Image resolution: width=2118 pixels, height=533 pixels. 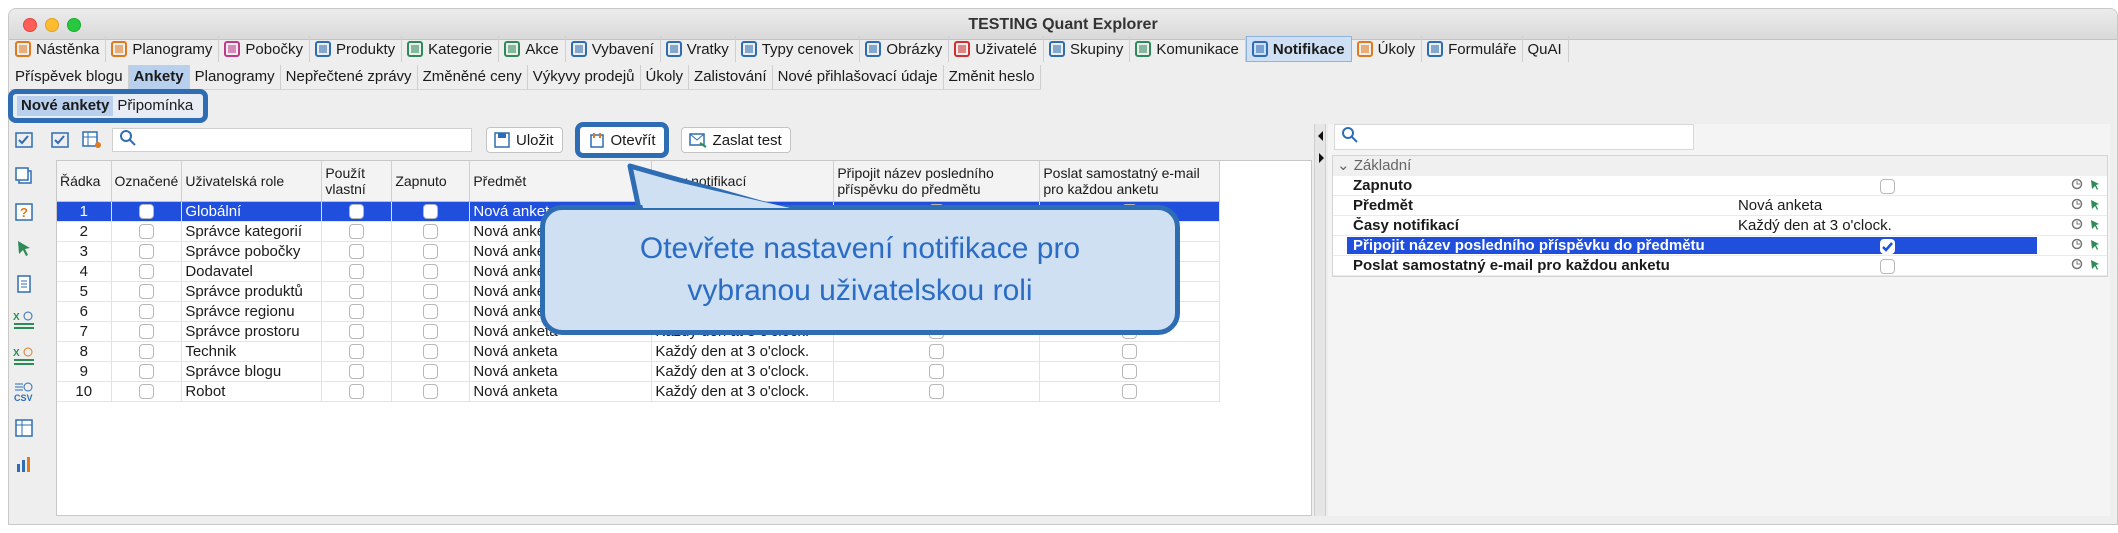 What do you see at coordinates (24, 392) in the screenshot?
I see `csv-icon: CSV` at bounding box center [24, 392].